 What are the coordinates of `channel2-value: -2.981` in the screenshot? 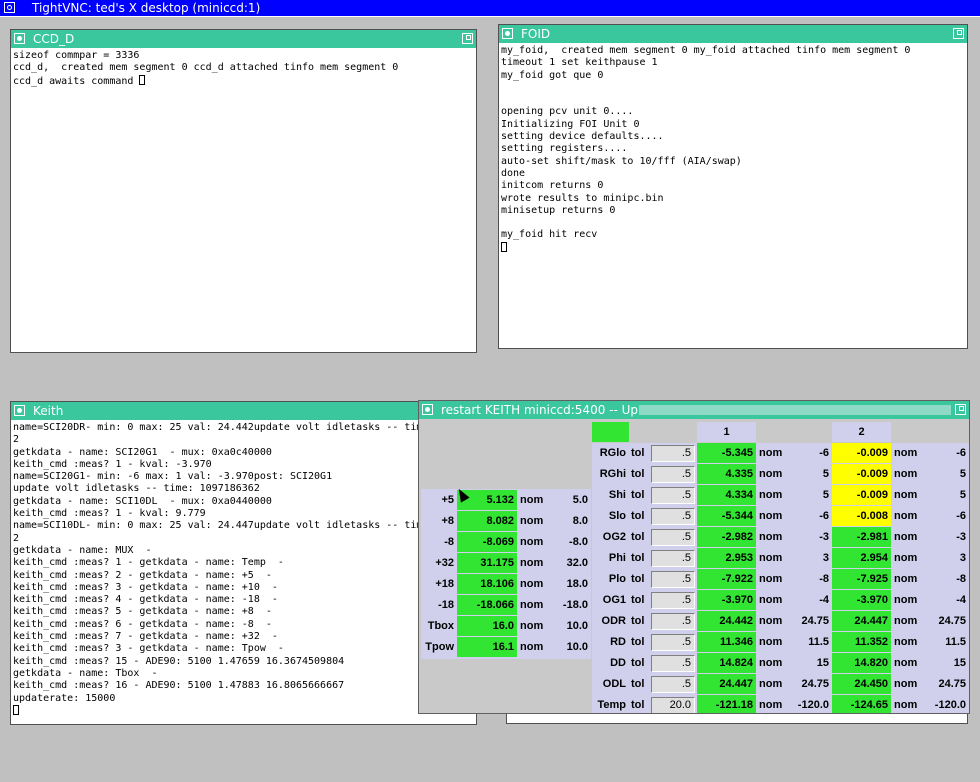 It's located at (861, 537).